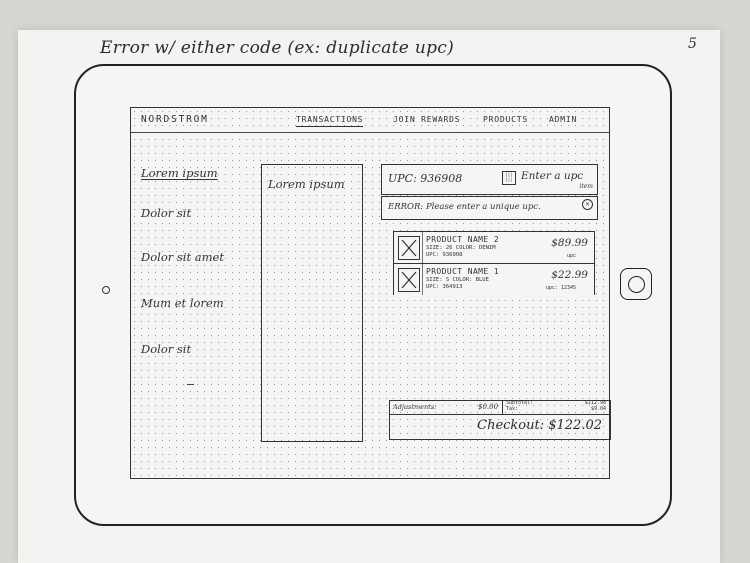  Describe the element at coordinates (444, 286) in the screenshot. I see `product-detail-upc: UPC: 364913` at that location.